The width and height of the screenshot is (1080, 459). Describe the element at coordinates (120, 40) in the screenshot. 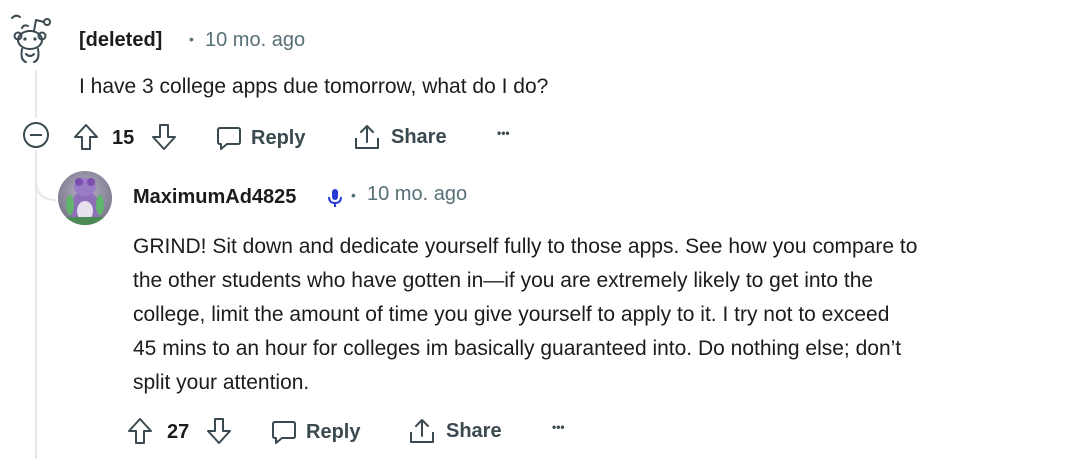

I see `comment-author: [deleted]` at that location.